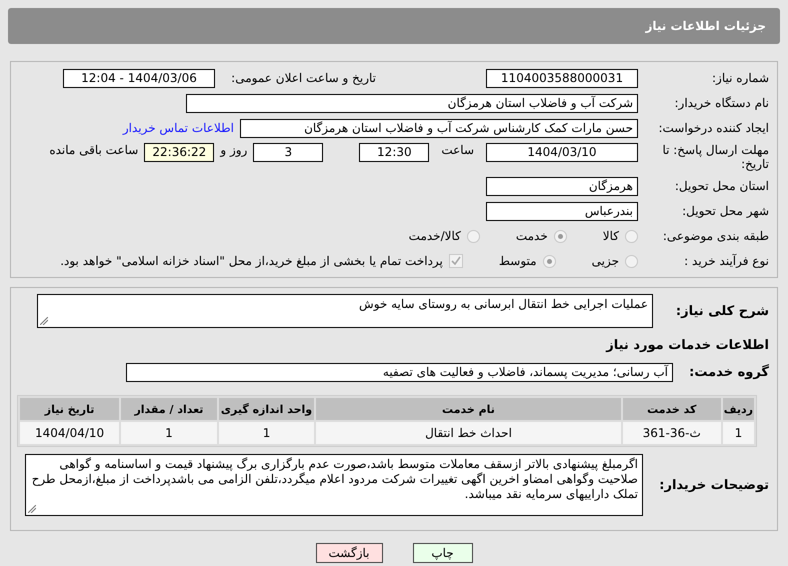  What do you see at coordinates (468, 433) in the screenshot?
I see `table-cell: احداث خط انتقال` at bounding box center [468, 433].